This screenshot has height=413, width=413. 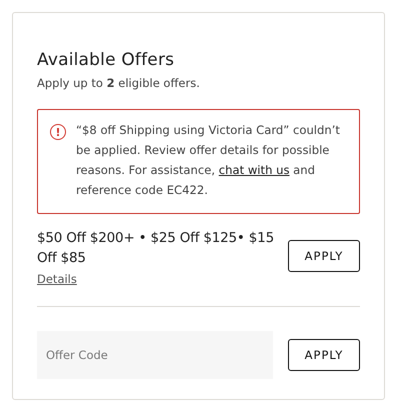 I want to click on details-link: Details, so click(x=57, y=279).